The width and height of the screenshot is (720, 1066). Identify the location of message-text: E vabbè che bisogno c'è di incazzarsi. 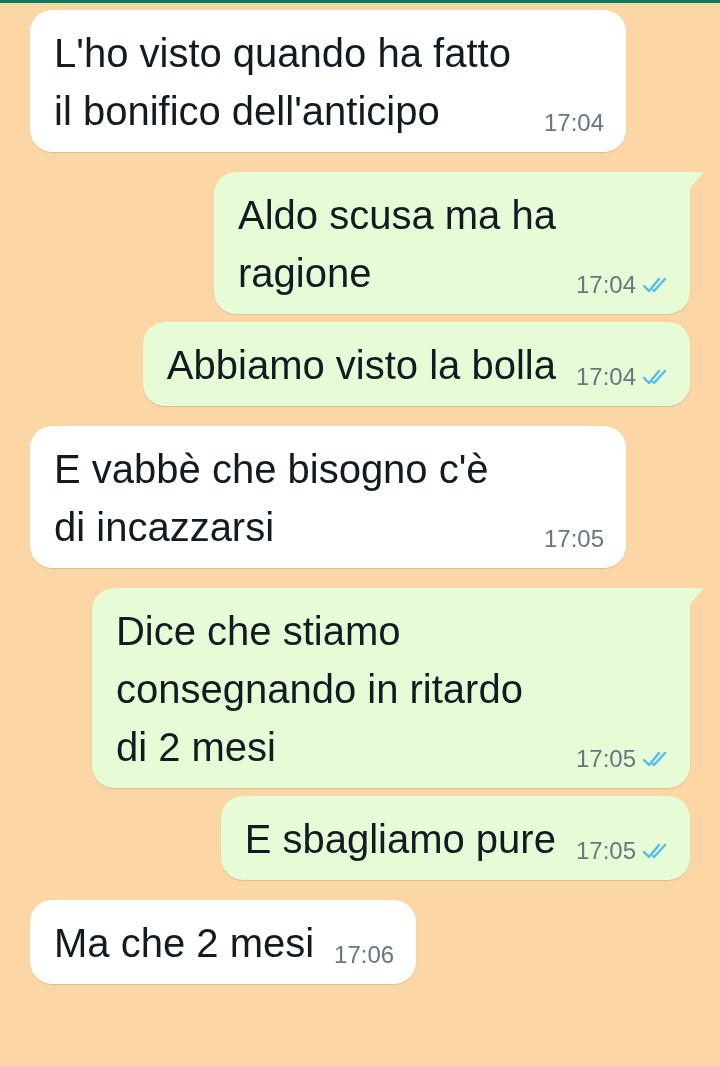
(272, 498).